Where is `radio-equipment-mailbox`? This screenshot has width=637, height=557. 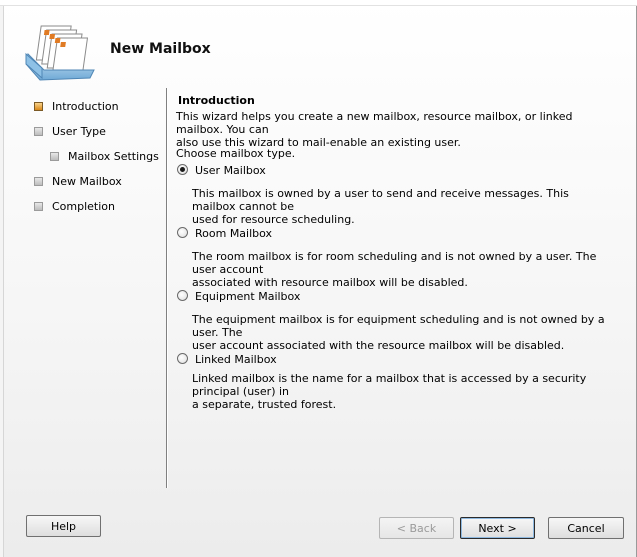 radio-equipment-mailbox is located at coordinates (182, 295).